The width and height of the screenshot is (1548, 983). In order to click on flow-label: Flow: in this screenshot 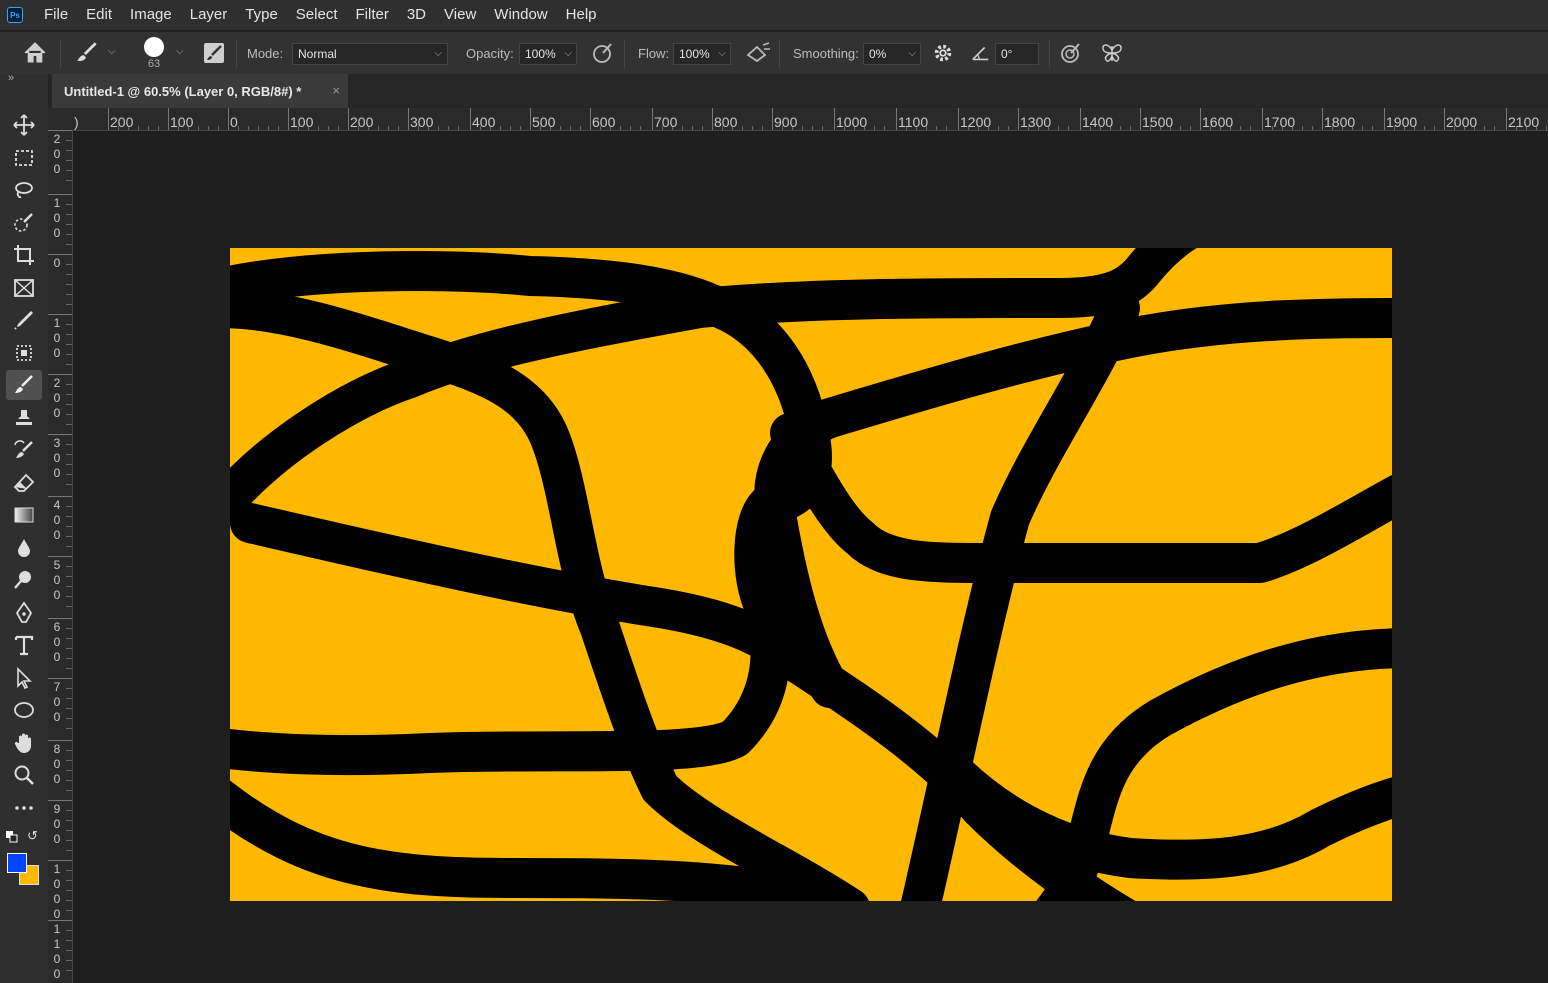, I will do `click(654, 53)`.